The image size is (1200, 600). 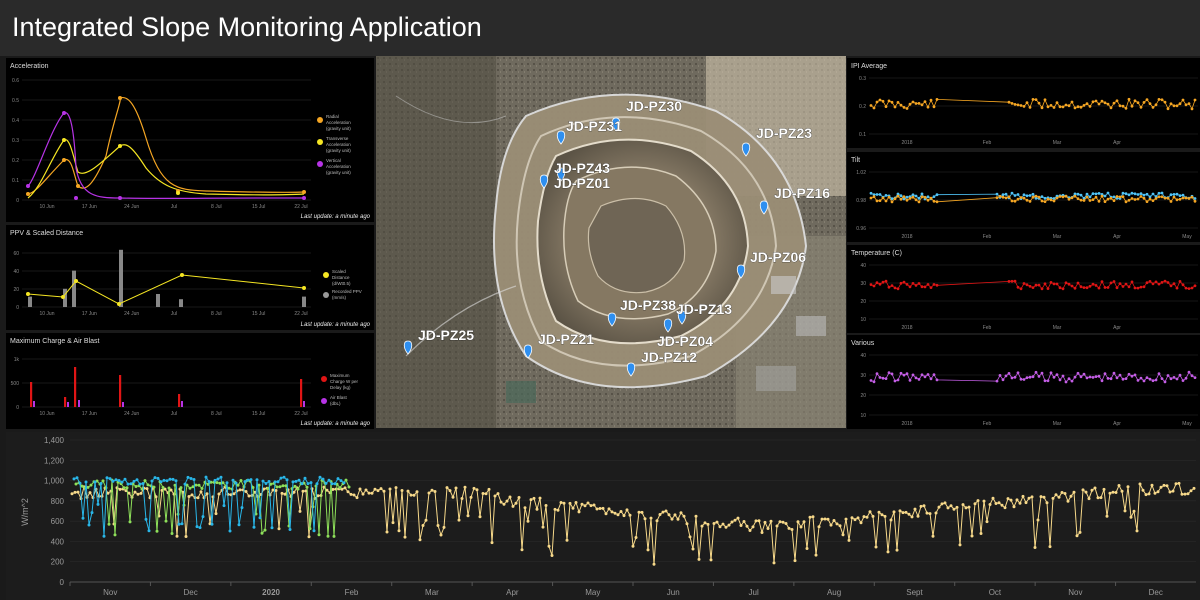 I want to click on ipi-panel: IPI Average 0.3 0.2 0.1 2018 Feb Mar Apr, so click(x=1023, y=103).